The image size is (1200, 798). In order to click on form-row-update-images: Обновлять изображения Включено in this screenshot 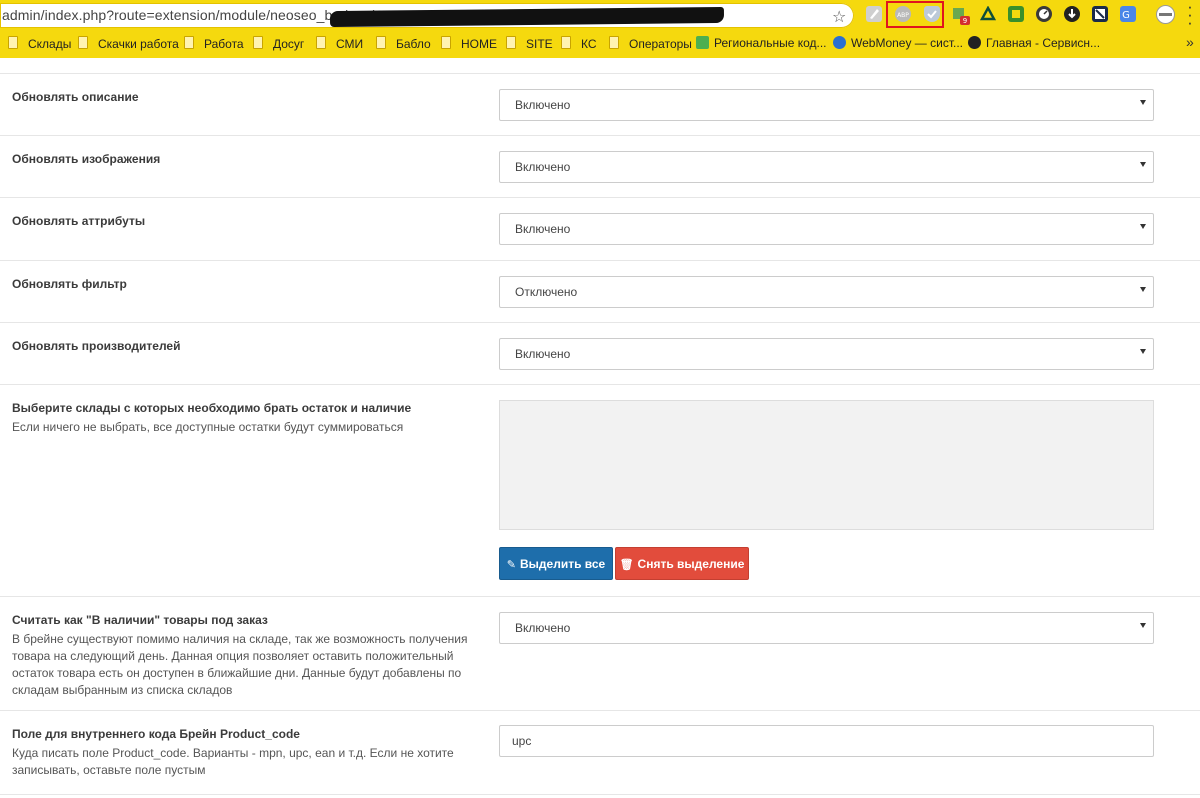, I will do `click(600, 166)`.